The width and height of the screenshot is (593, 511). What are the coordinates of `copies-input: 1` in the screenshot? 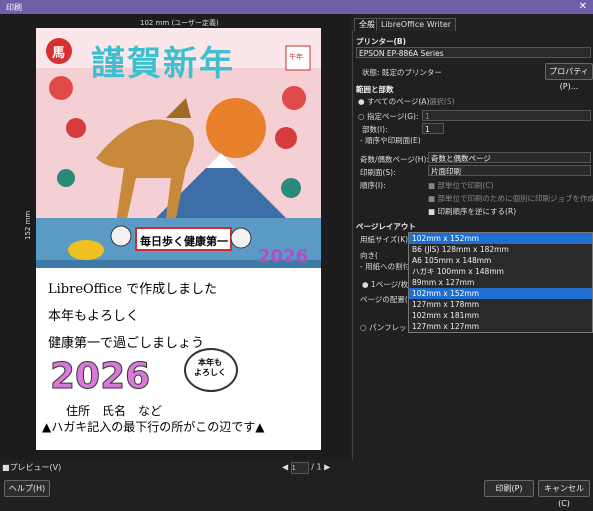 It's located at (433, 128).